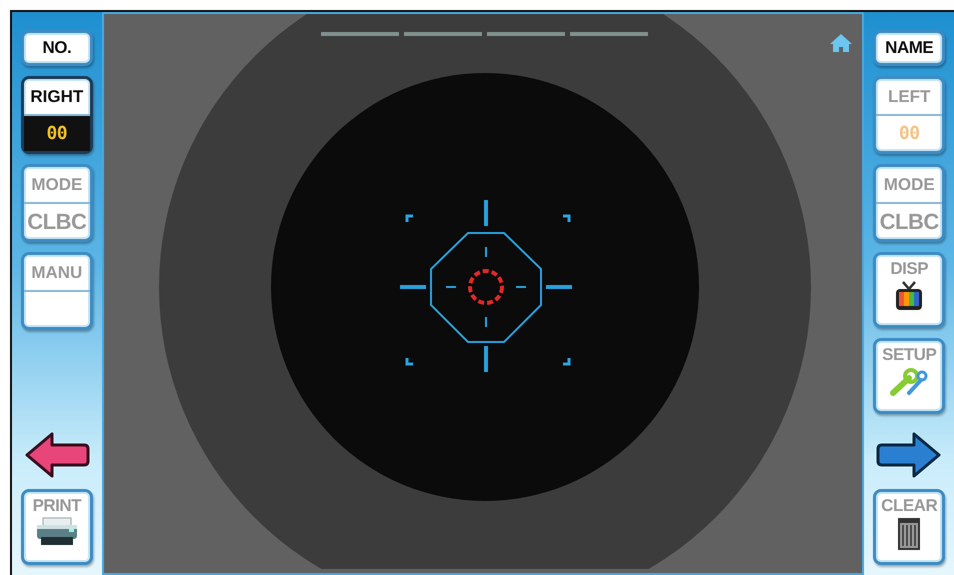 This screenshot has height=575, width=954. I want to click on home-icon, so click(841, 43).